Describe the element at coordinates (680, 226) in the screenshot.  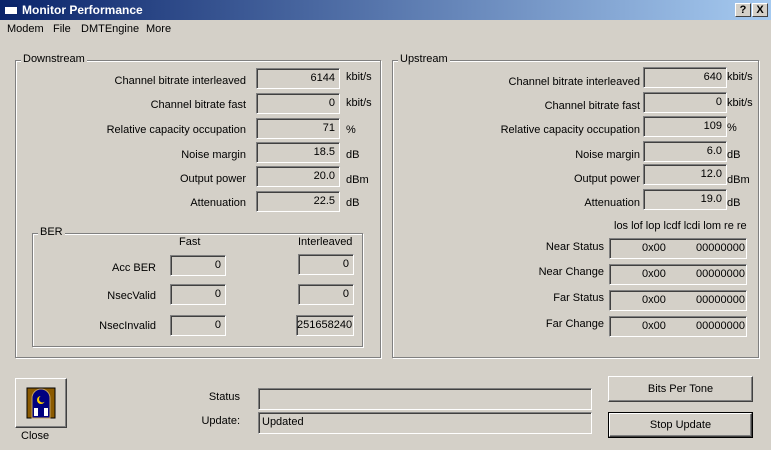
I see `us-flags-header: los lof lop lcdf lcdi lom re re` at that location.